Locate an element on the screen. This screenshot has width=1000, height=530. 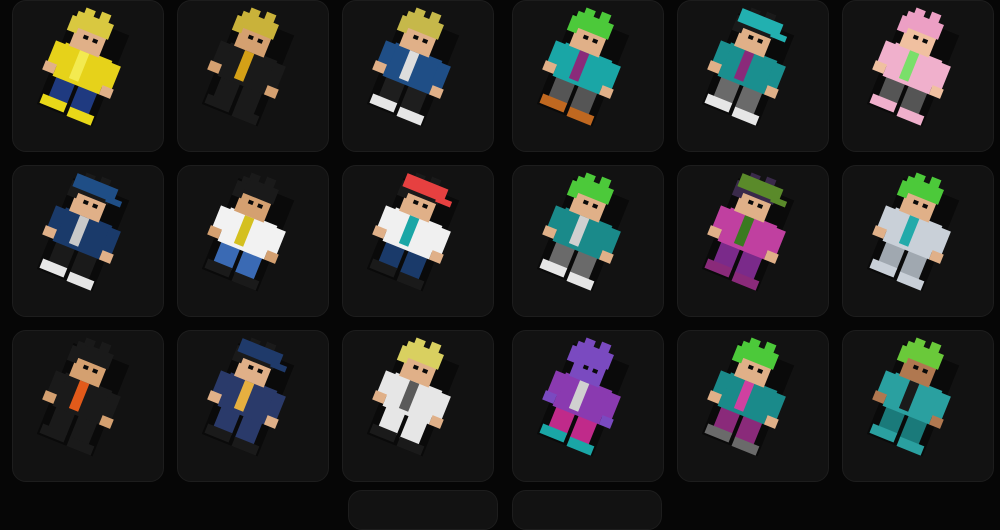
character-sprite-black-orange-ninja is located at coordinates (83, 397).